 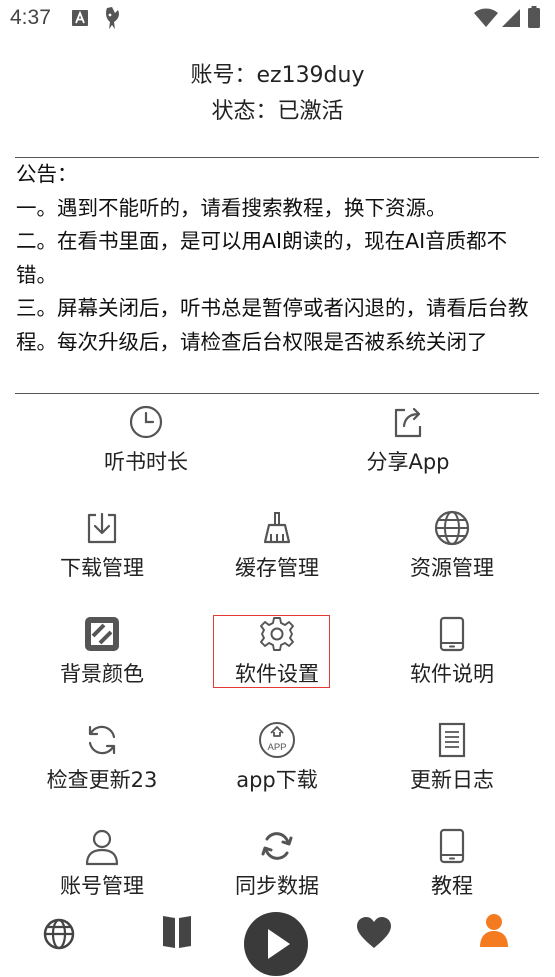 I want to click on tablet-icon, so click(x=452, y=846).